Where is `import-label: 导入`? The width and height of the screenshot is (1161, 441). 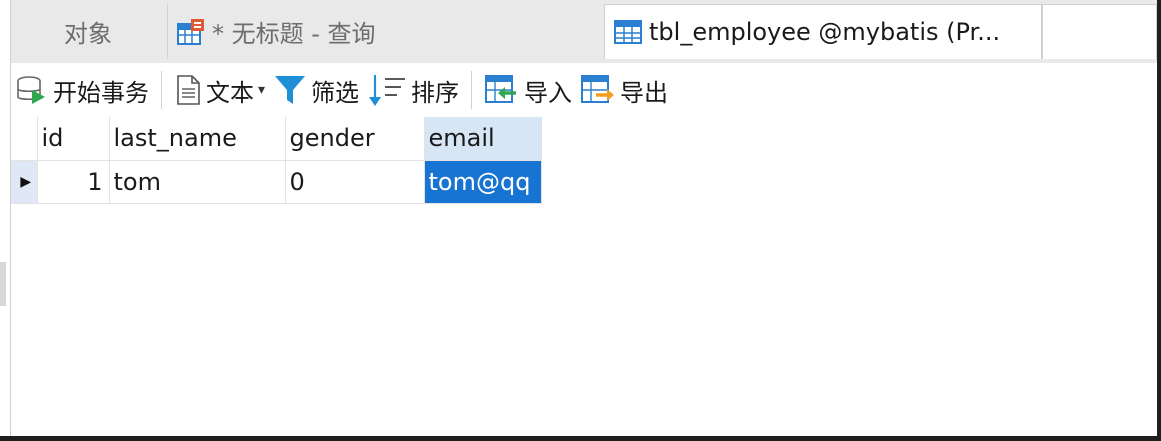 import-label: 导入 is located at coordinates (548, 92).